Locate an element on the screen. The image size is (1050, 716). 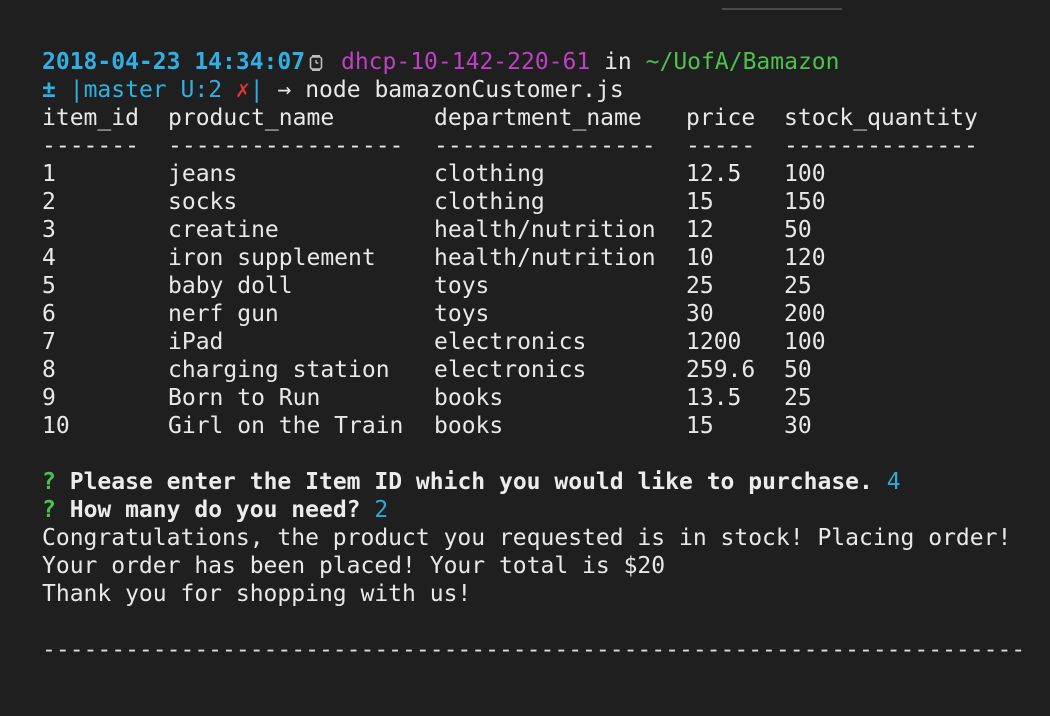
cell-item-id: 2 is located at coordinates (49, 202).